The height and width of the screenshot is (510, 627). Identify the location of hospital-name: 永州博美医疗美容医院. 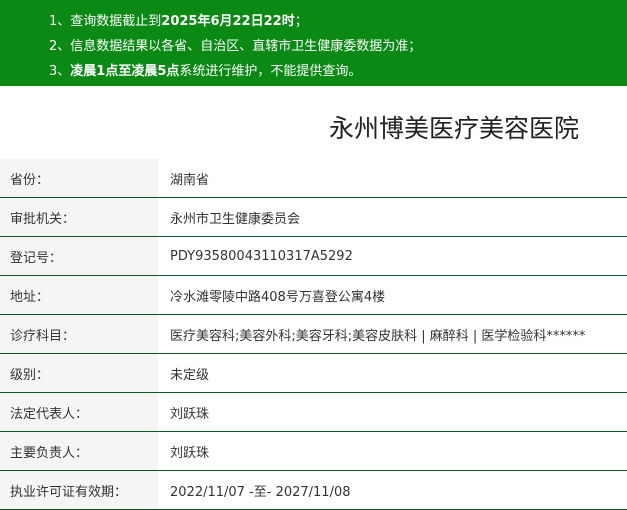
(453, 128).